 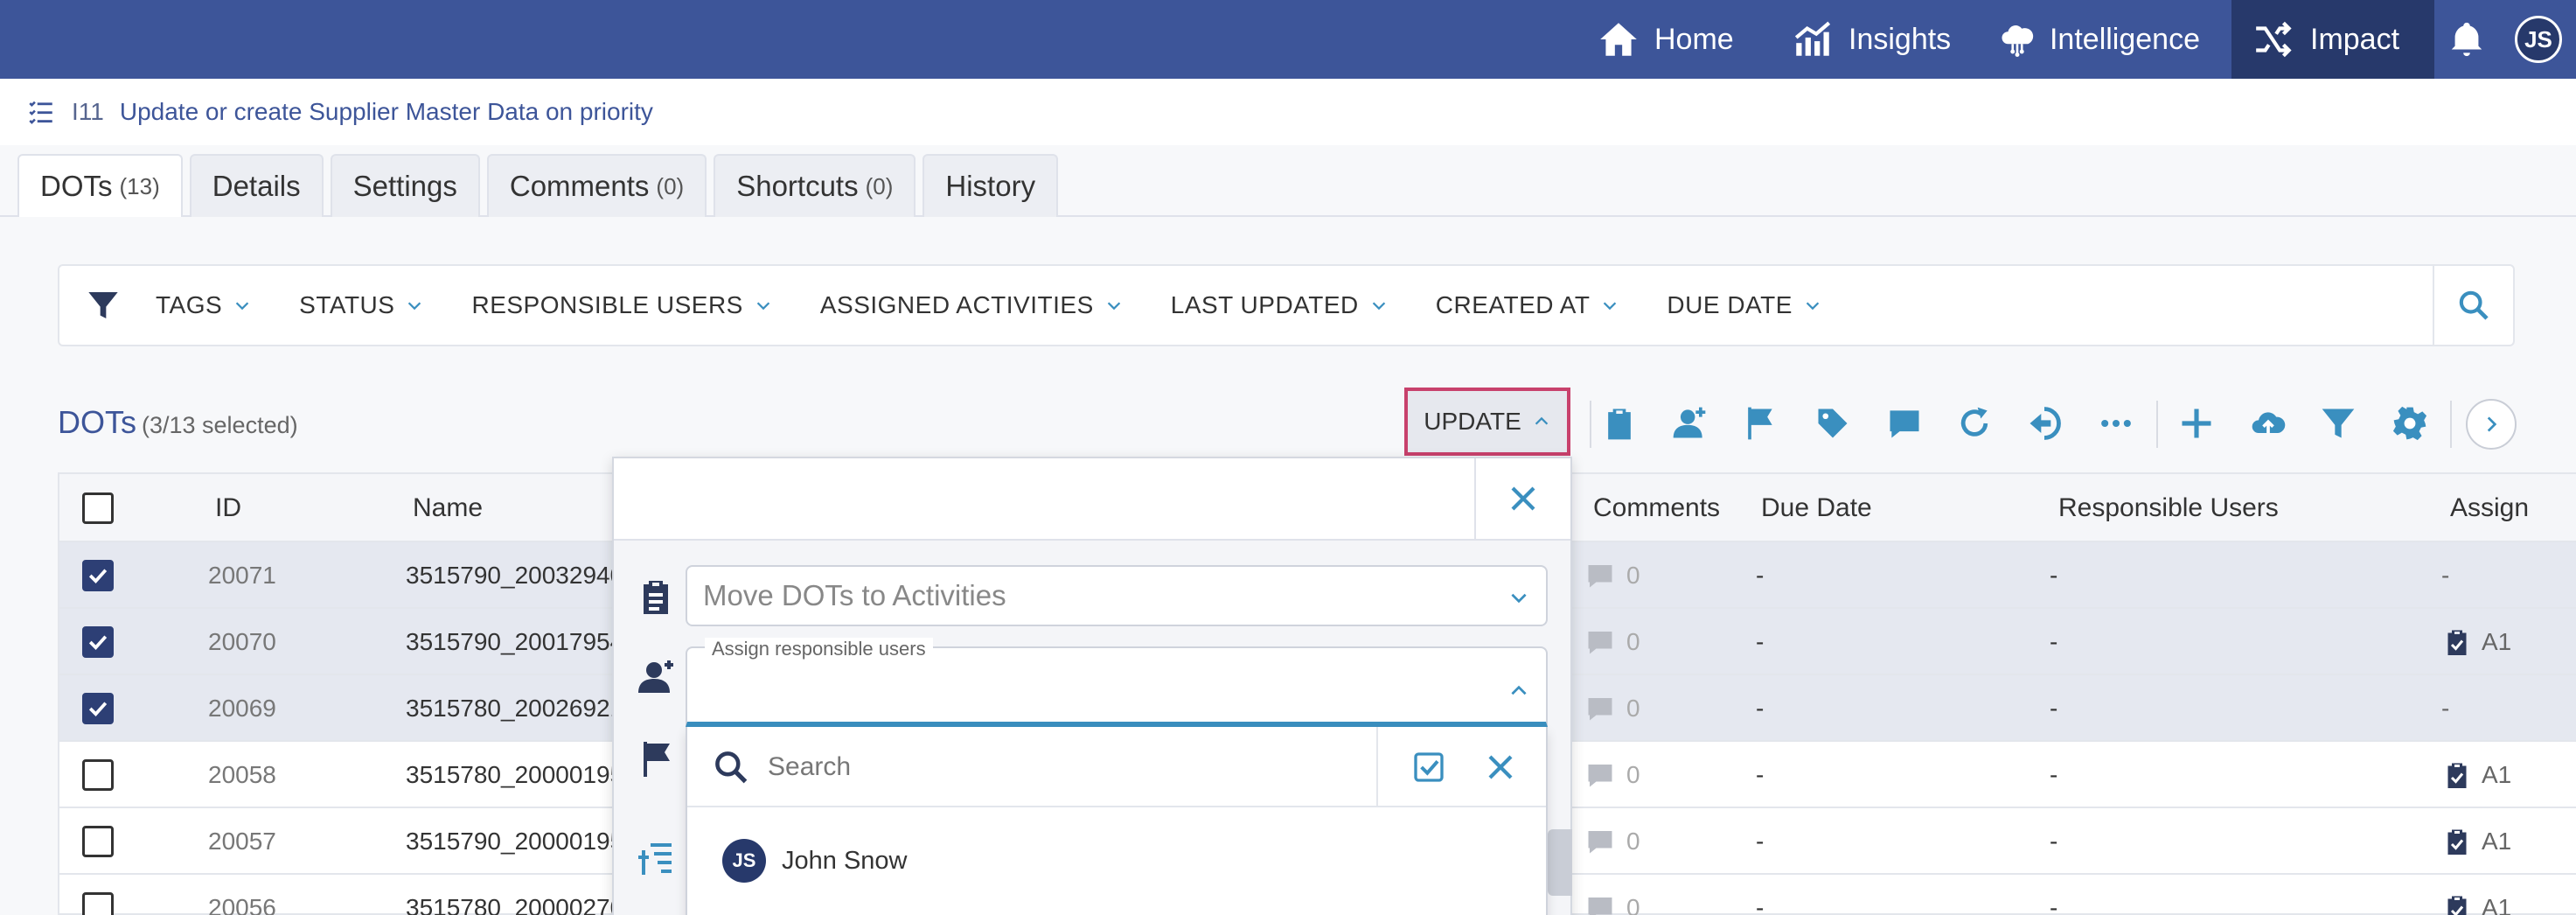 What do you see at coordinates (1816, 508) in the screenshot?
I see `col-due-date: Due Date` at bounding box center [1816, 508].